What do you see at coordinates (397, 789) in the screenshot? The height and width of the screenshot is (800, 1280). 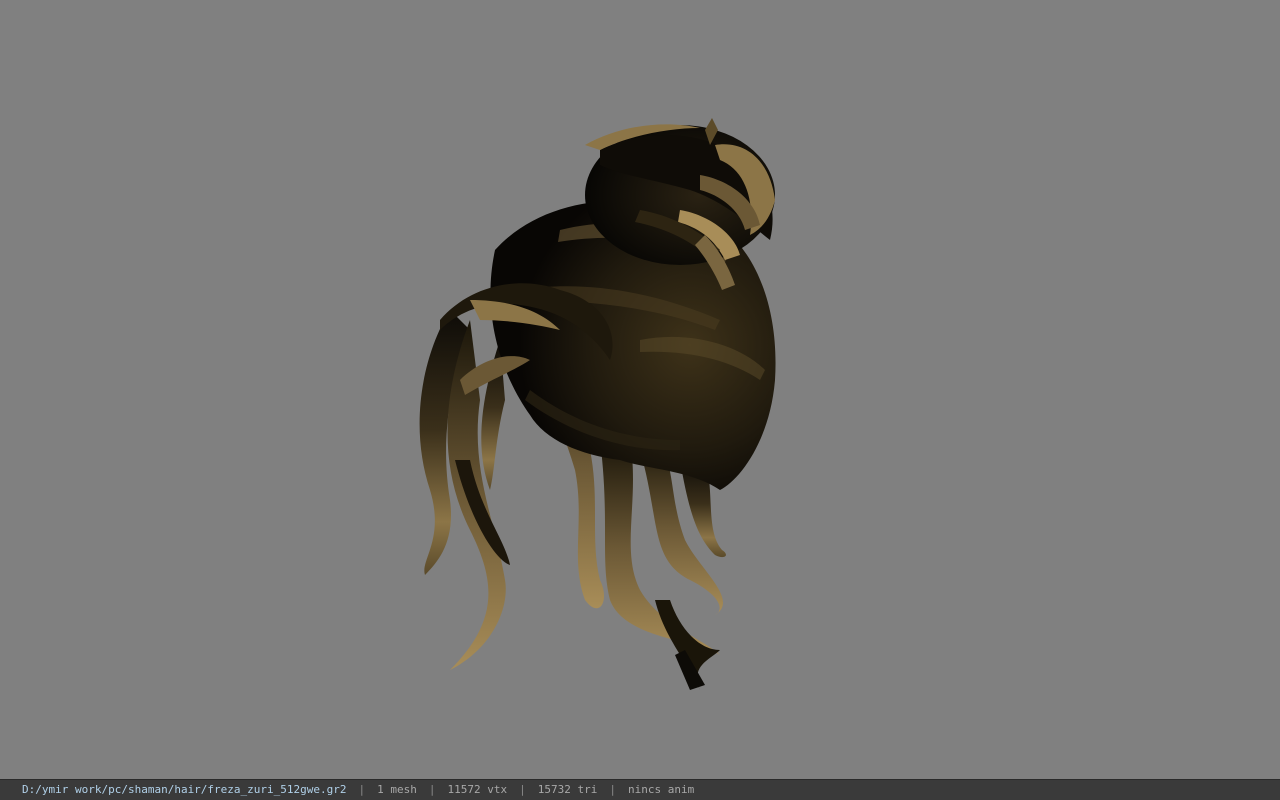 I see `mesh-count: 1 mesh` at bounding box center [397, 789].